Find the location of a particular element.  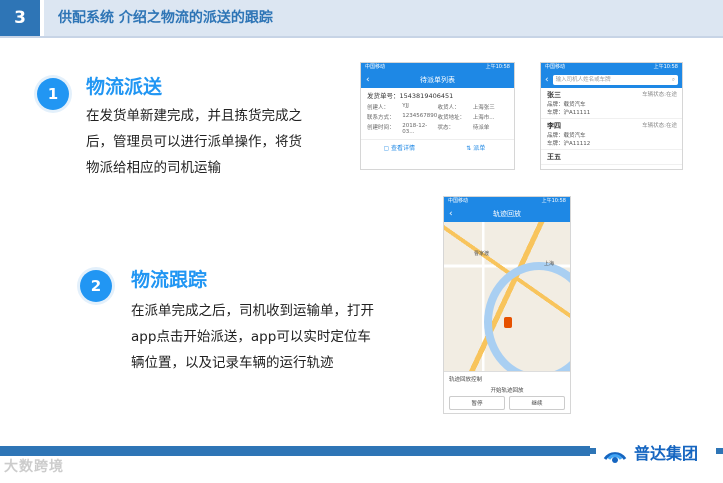

screen-title: 待派单列表 is located at coordinates (437, 80).